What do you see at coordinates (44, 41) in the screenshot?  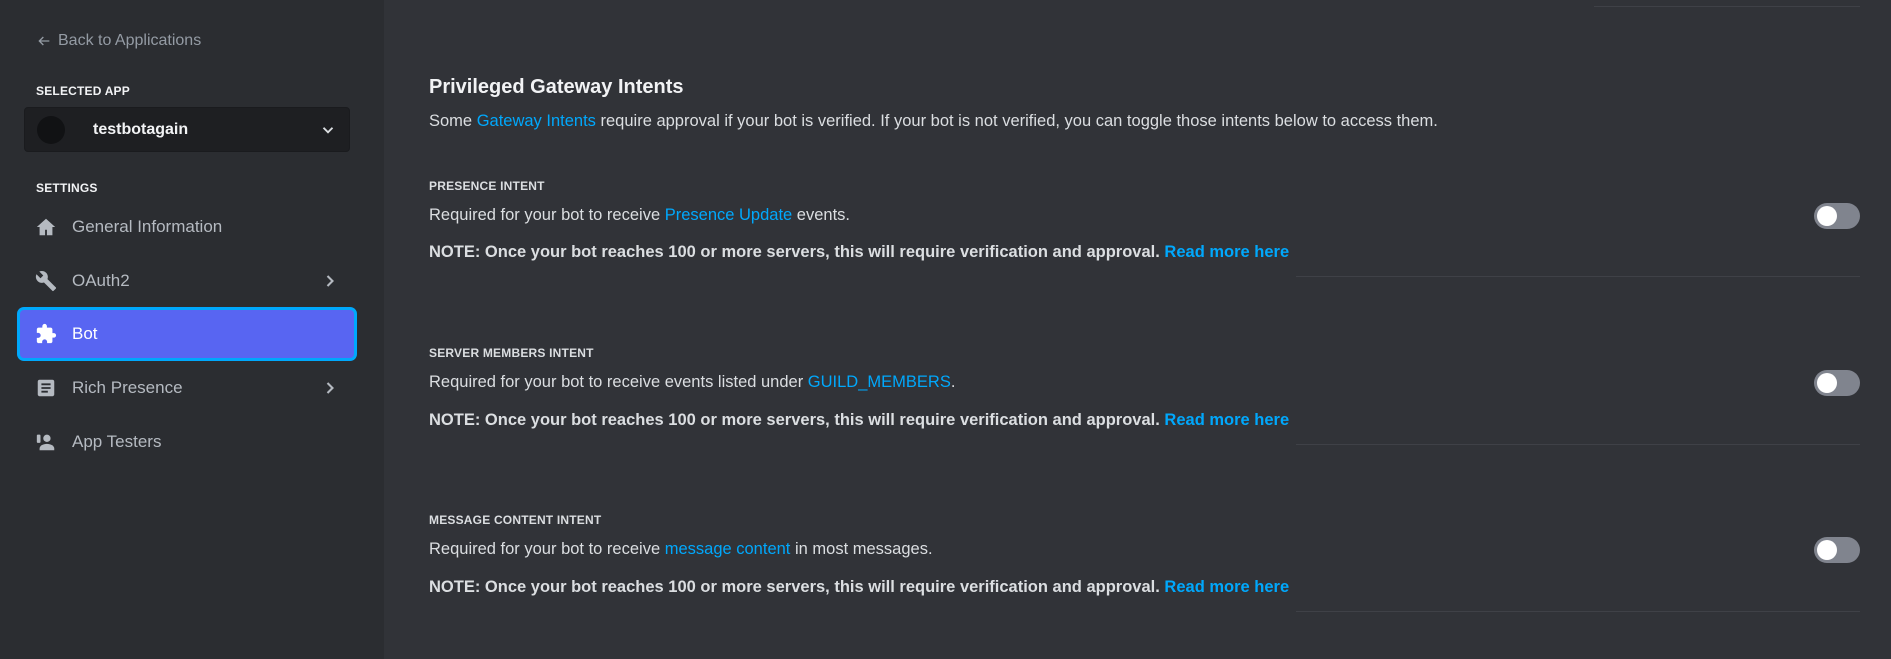 I see `arrow-left-icon` at bounding box center [44, 41].